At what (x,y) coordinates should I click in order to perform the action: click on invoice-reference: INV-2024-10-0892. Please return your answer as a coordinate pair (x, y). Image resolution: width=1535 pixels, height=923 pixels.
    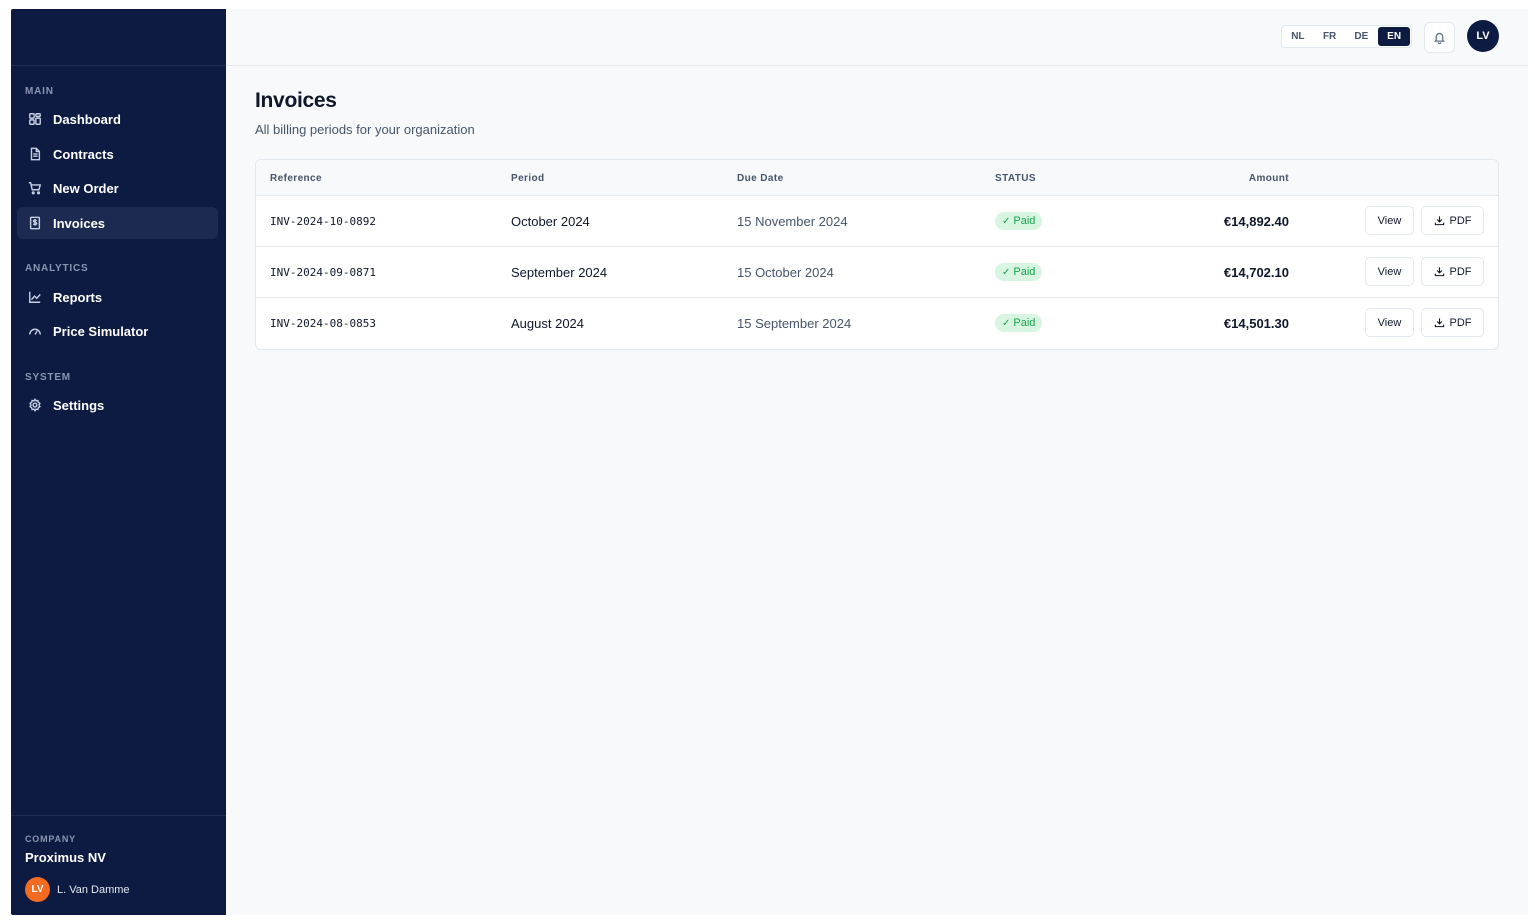
    Looking at the image, I should click on (323, 221).